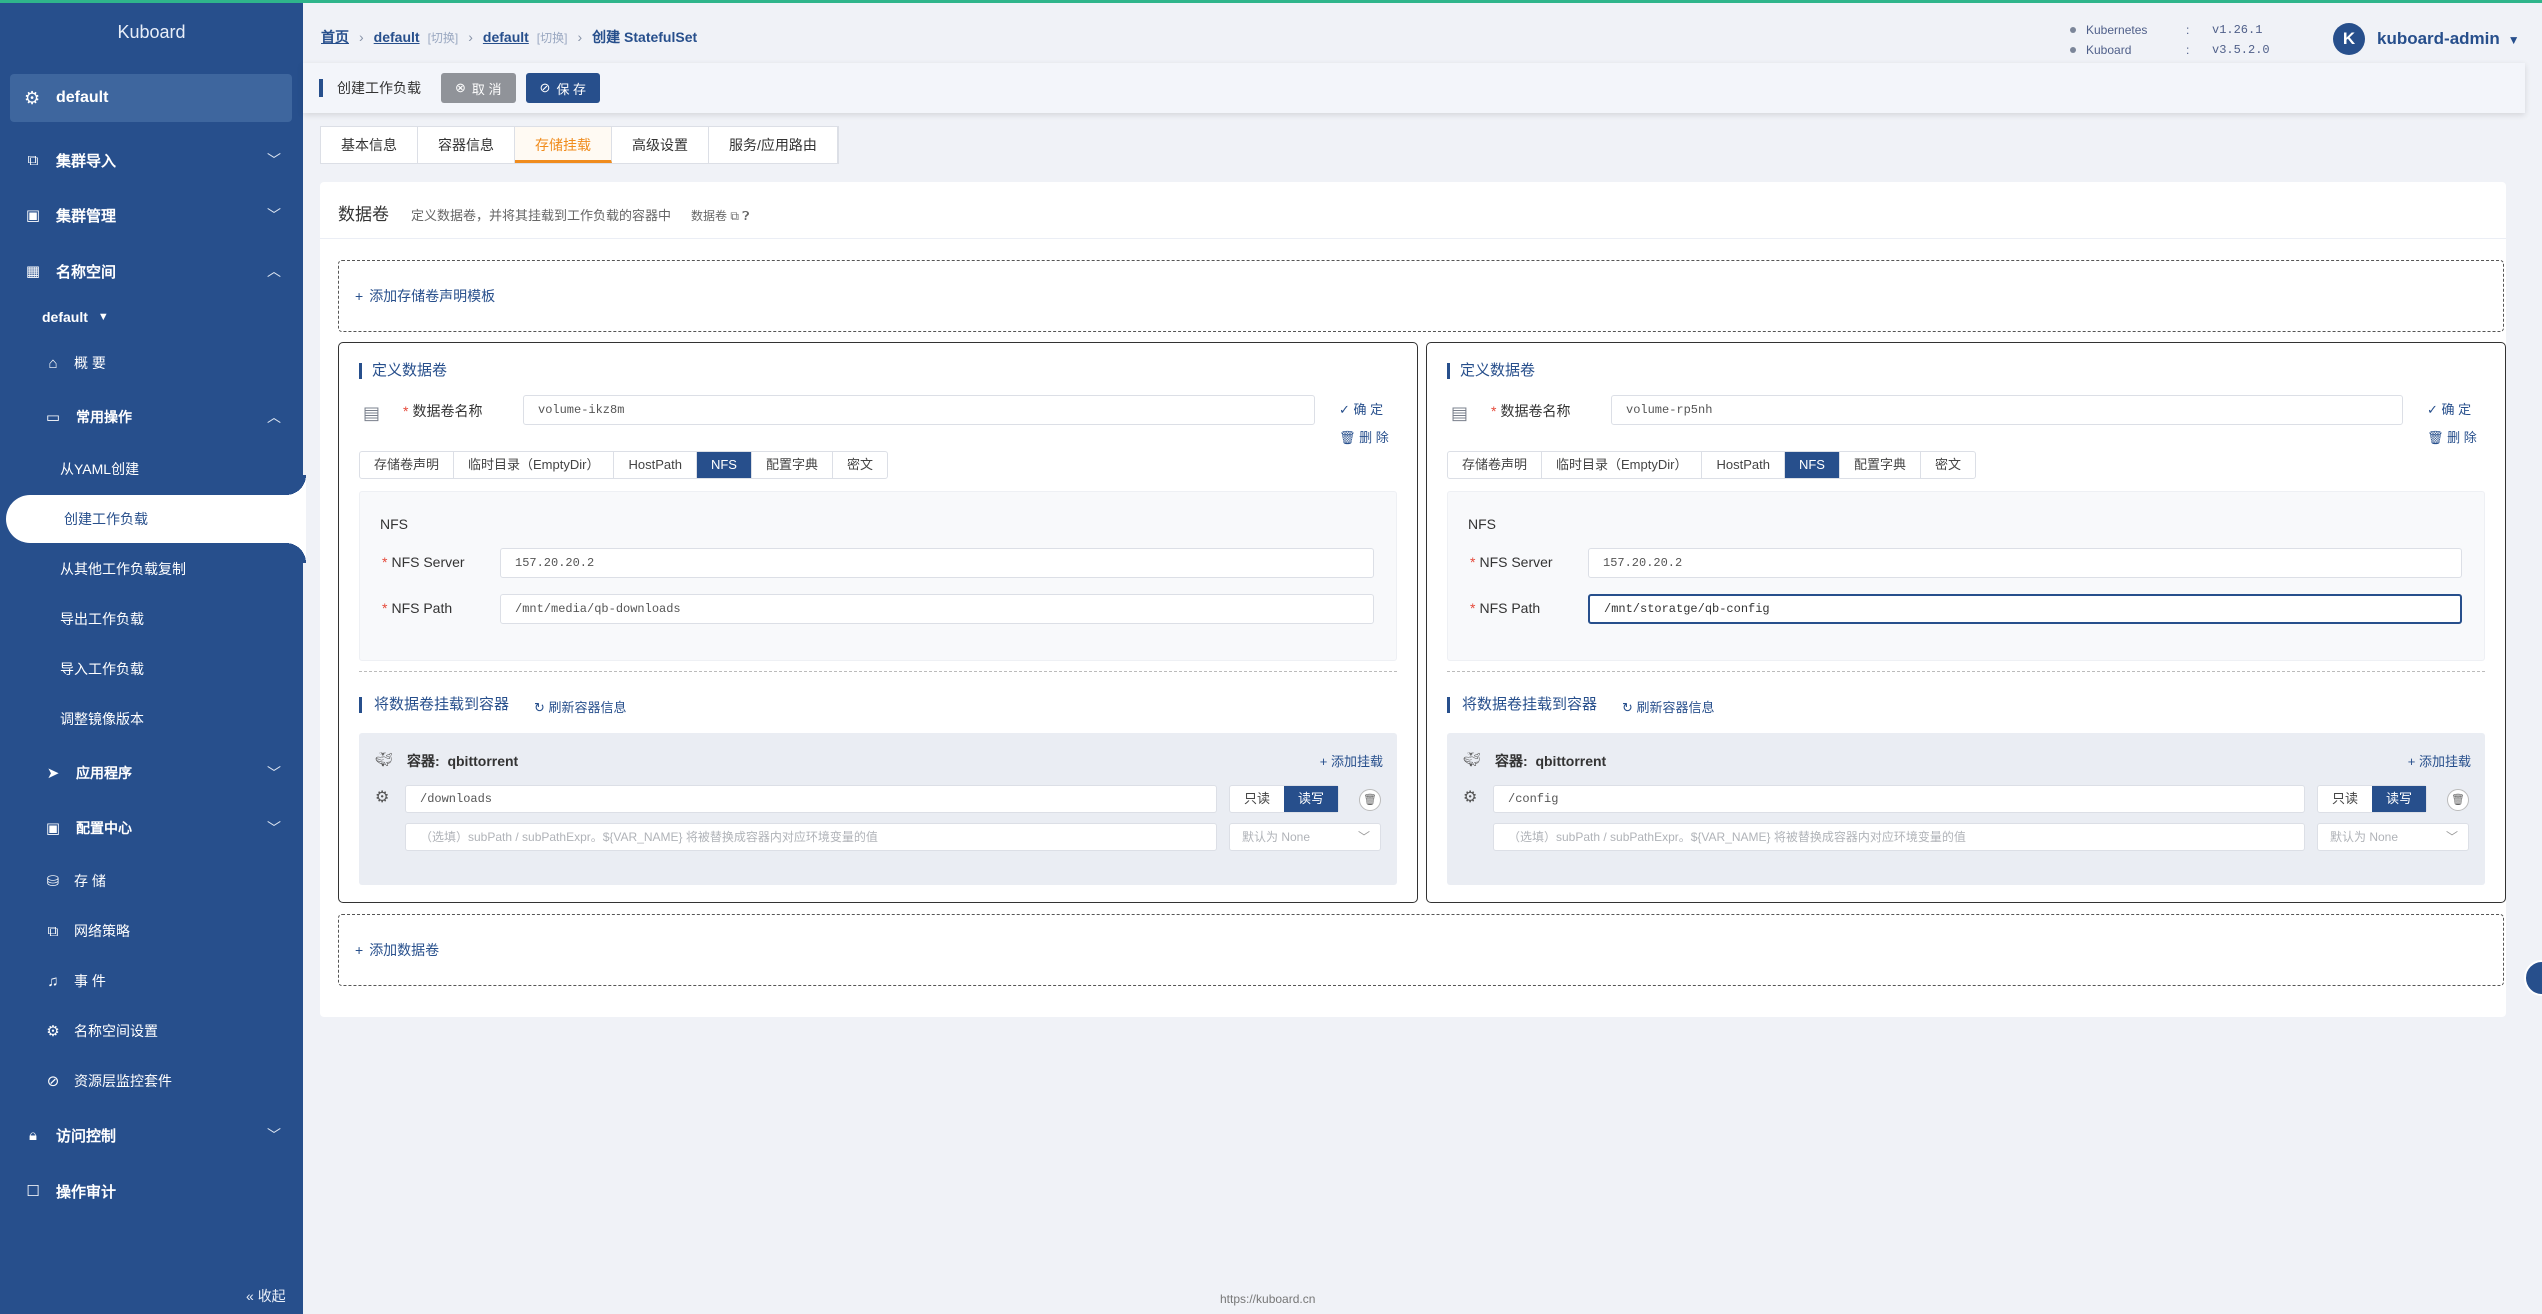 The width and height of the screenshot is (2542, 1314). What do you see at coordinates (1550, 761) in the screenshot?
I see `container-name: 容器: qbittorrent` at bounding box center [1550, 761].